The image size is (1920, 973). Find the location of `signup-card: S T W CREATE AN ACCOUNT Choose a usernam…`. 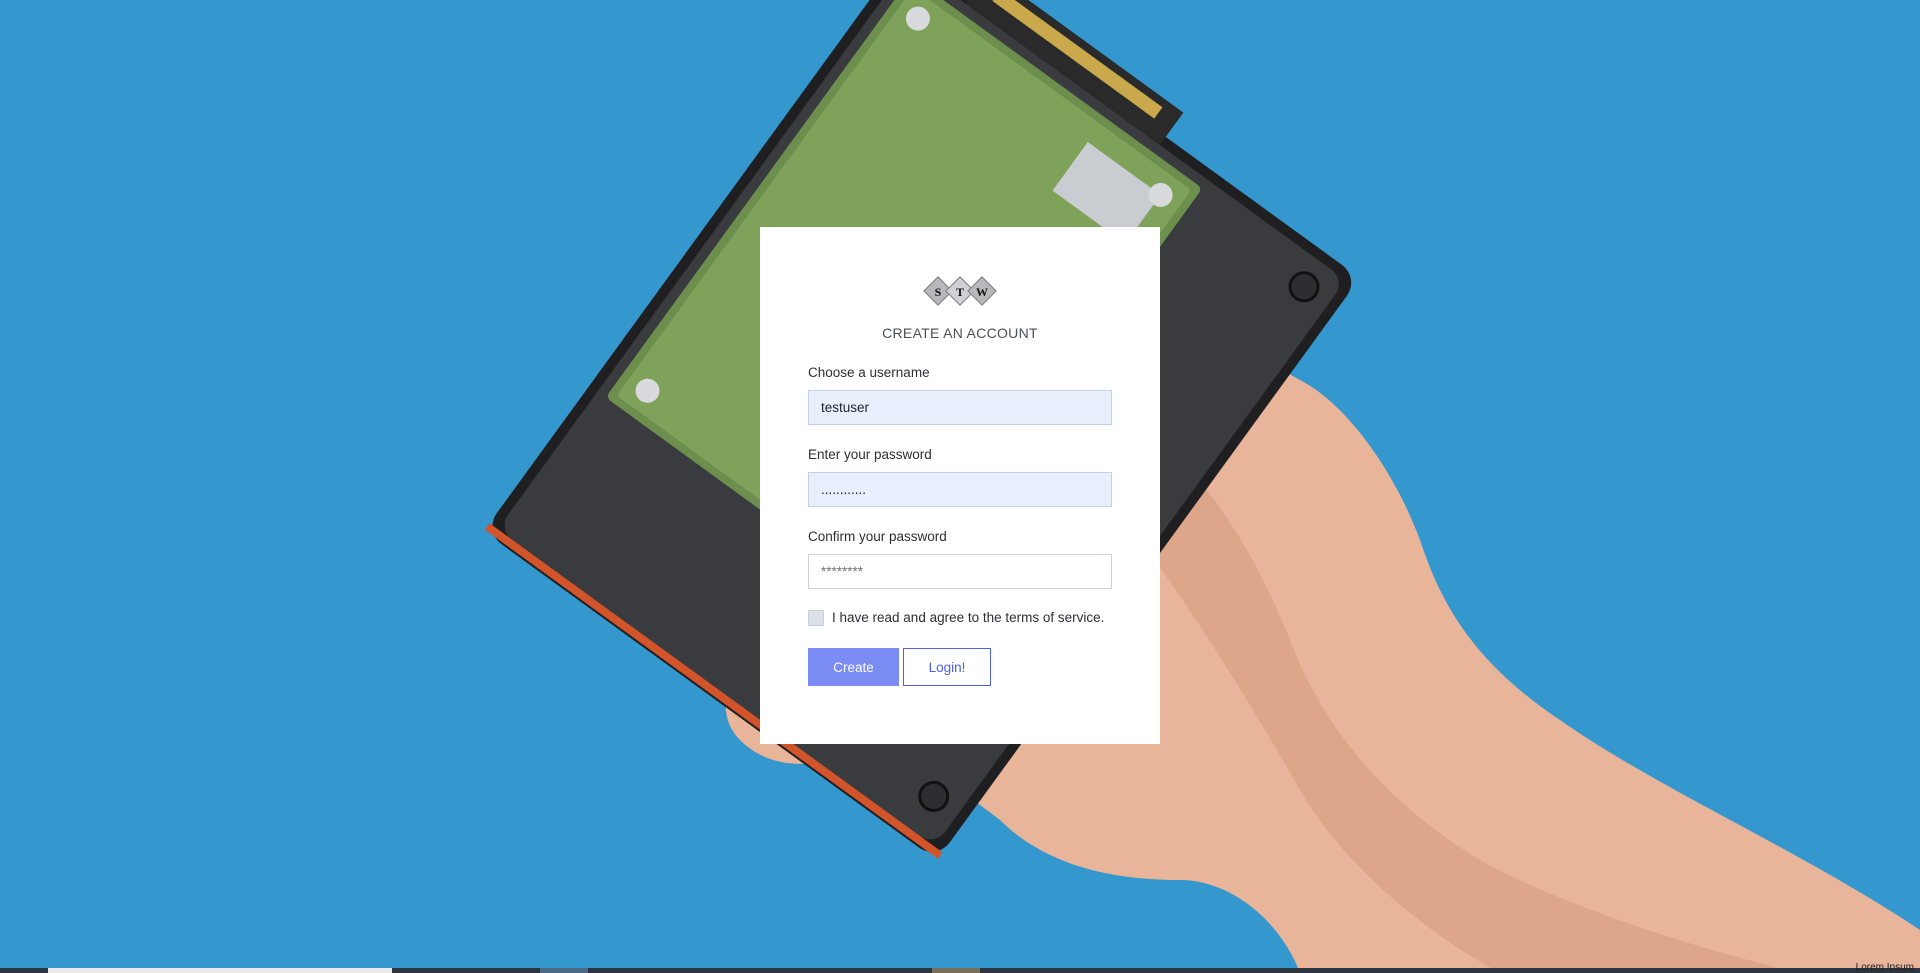

signup-card: S T W CREATE AN ACCOUNT Choose a usernam… is located at coordinates (960, 485).